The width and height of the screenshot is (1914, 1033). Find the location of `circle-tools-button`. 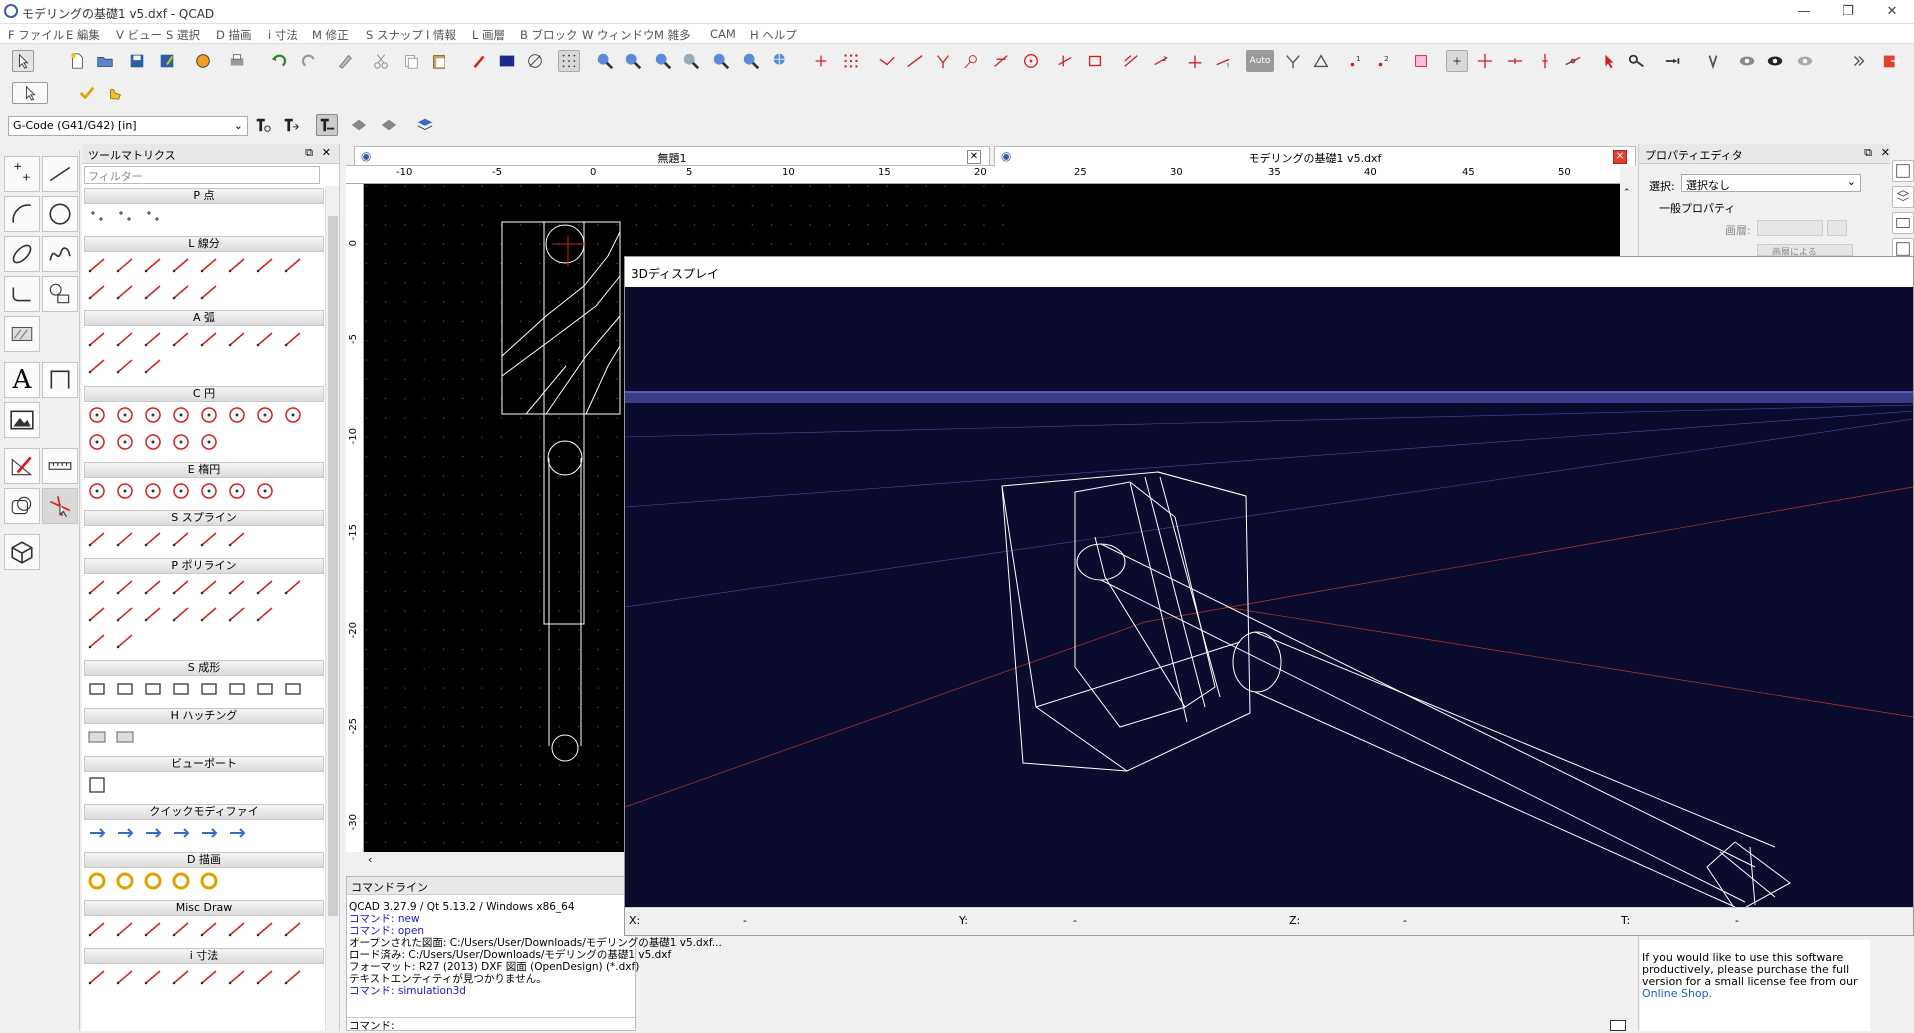

circle-tools-button is located at coordinates (60, 214).